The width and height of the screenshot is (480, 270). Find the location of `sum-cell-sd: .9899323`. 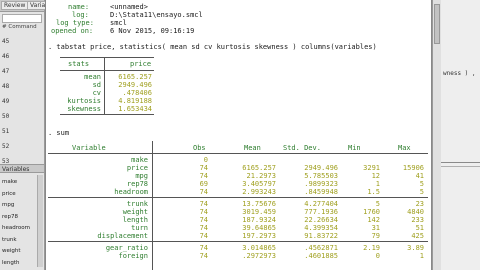

sum-cell-sd: .9899323 is located at coordinates (321, 184).